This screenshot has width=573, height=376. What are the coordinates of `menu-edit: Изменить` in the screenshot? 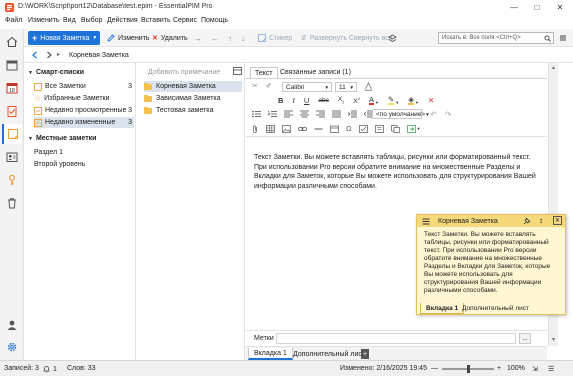 It's located at (44, 20).